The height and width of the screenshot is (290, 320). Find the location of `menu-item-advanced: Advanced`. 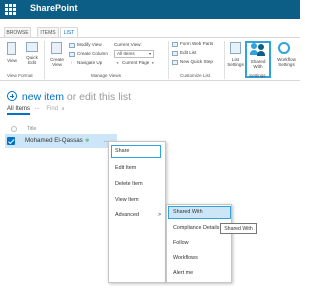

menu-item-advanced: Advanced is located at coordinates (127, 215).